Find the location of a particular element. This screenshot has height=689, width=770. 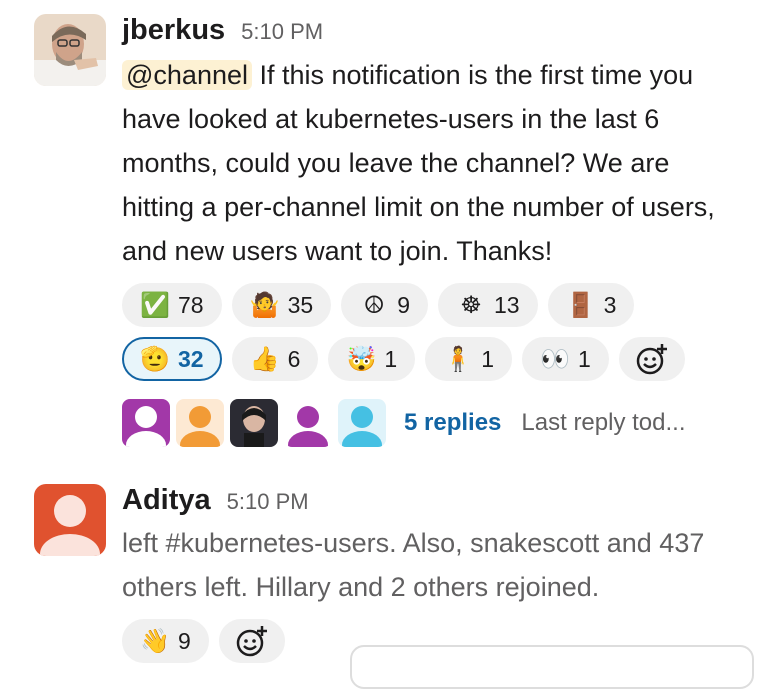

reaction-shrug-bird: 🤷 35 is located at coordinates (281, 305).